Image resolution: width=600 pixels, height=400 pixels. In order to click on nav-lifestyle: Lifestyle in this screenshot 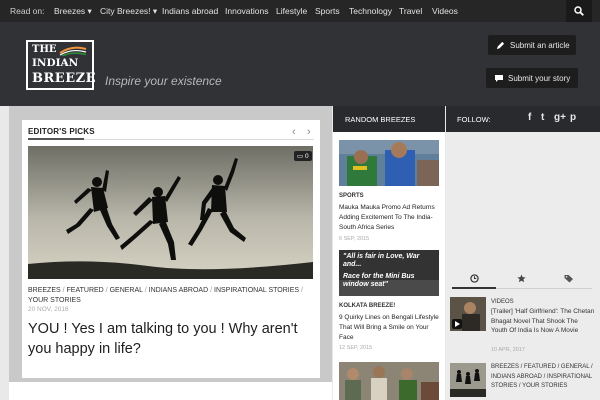, I will do `click(291, 11)`.